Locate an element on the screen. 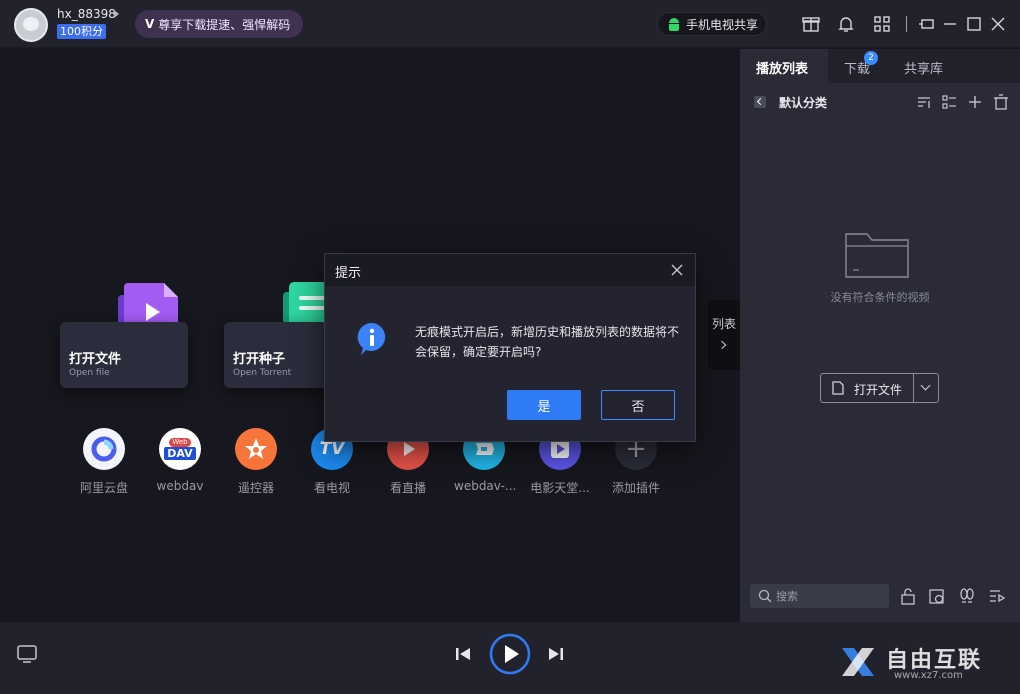  open-torrent-title: 打开种子 is located at coordinates (259, 359).